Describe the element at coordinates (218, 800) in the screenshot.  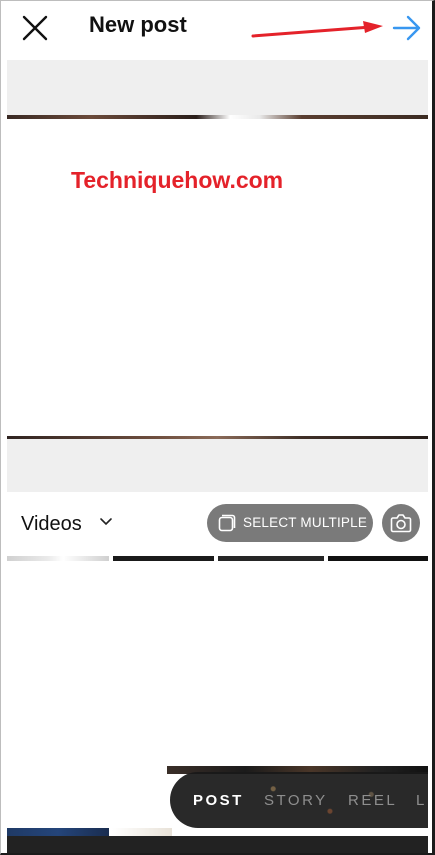
I see `mode-post: POST` at that location.